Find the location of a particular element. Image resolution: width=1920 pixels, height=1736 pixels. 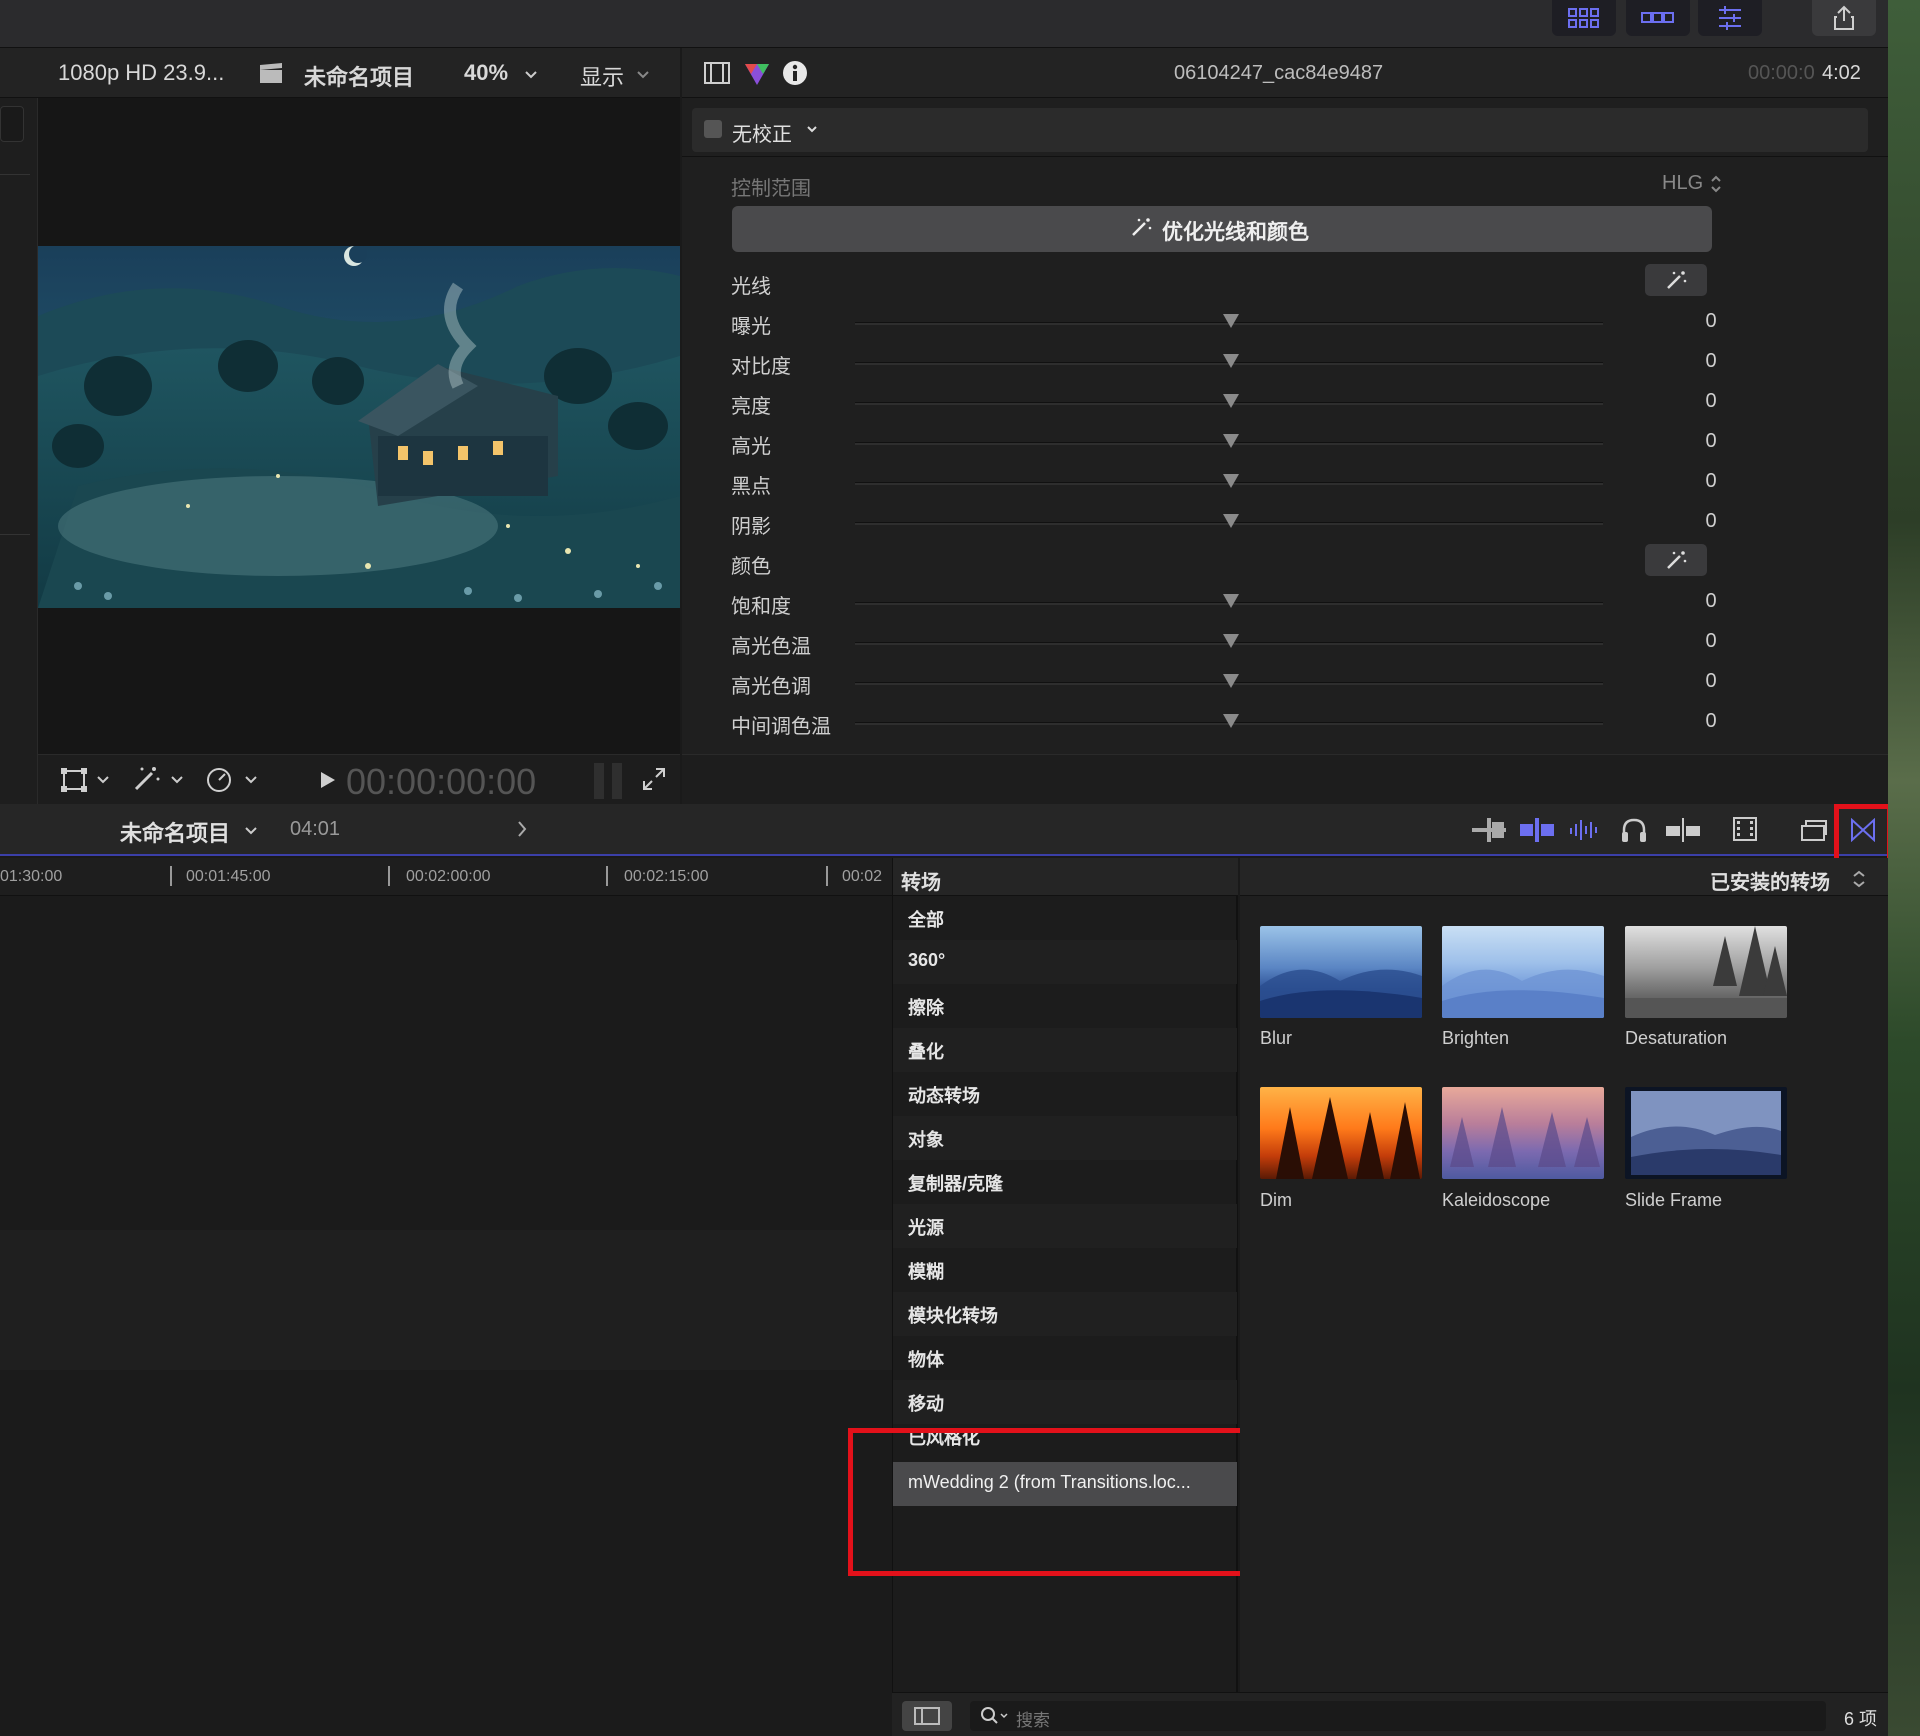

play-icon is located at coordinates (328, 782).